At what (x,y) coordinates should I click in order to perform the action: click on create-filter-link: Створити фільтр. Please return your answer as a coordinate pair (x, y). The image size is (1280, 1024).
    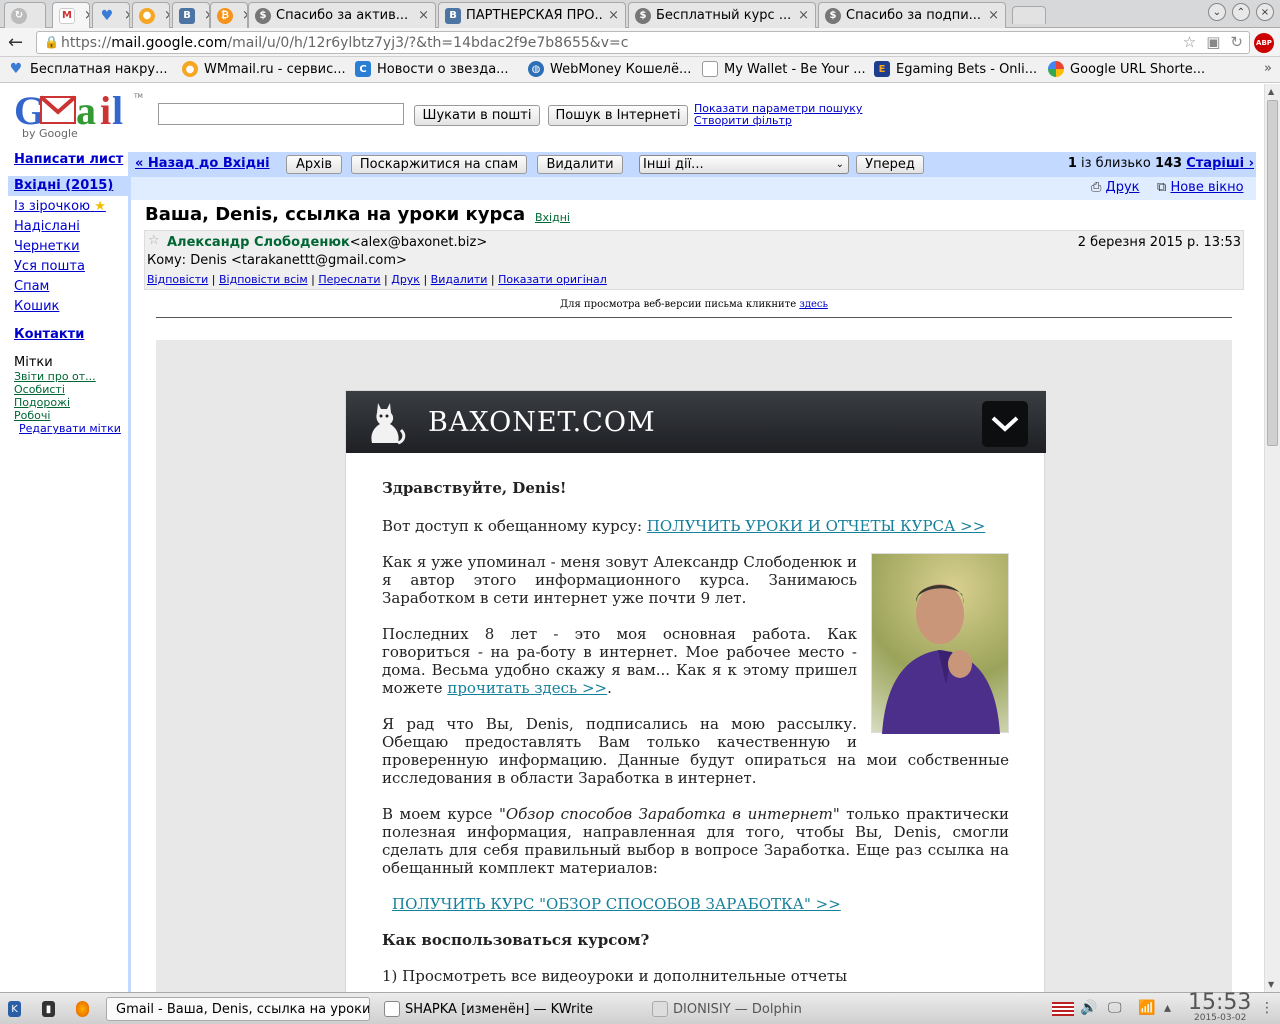
    Looking at the image, I should click on (743, 120).